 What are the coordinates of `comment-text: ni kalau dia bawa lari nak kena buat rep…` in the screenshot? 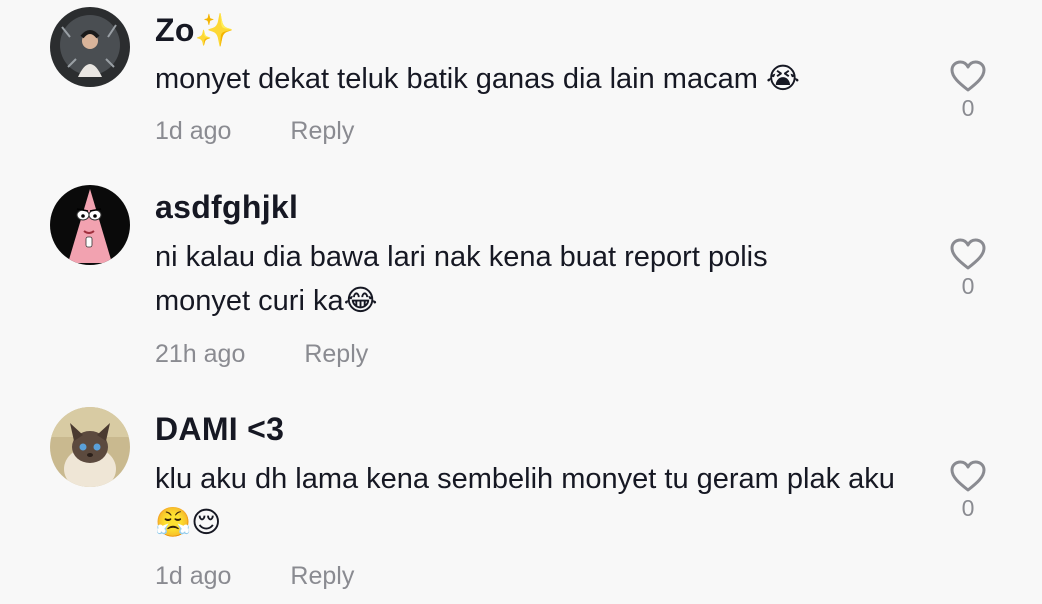 It's located at (461, 279).